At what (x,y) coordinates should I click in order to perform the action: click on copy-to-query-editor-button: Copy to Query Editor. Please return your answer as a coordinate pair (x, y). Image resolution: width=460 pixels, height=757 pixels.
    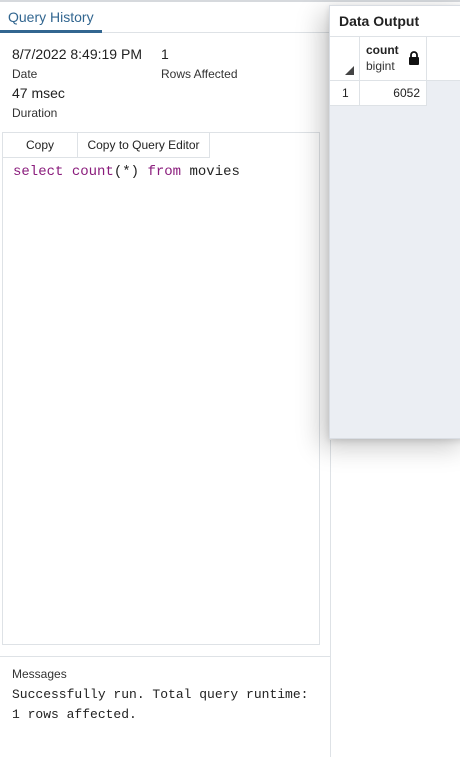
    Looking at the image, I should click on (143, 145).